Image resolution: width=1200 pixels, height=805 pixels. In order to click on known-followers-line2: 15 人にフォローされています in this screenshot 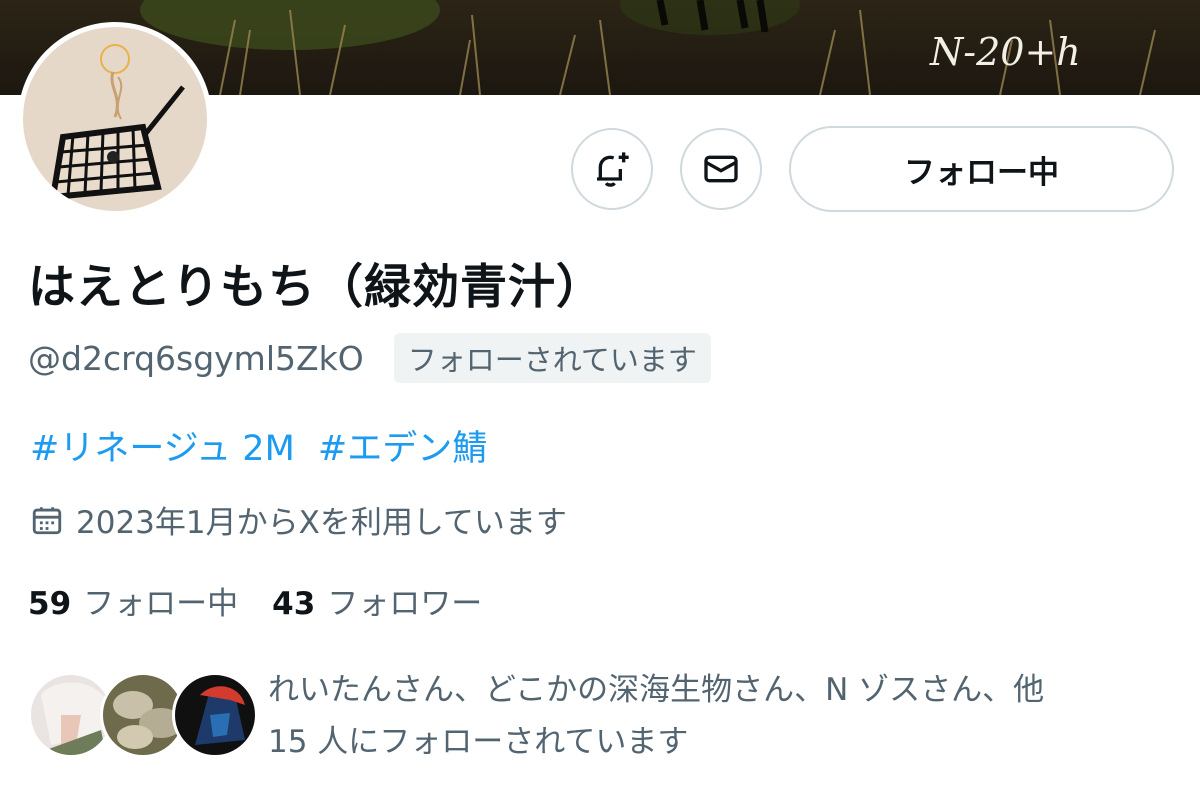, I will do `click(478, 742)`.